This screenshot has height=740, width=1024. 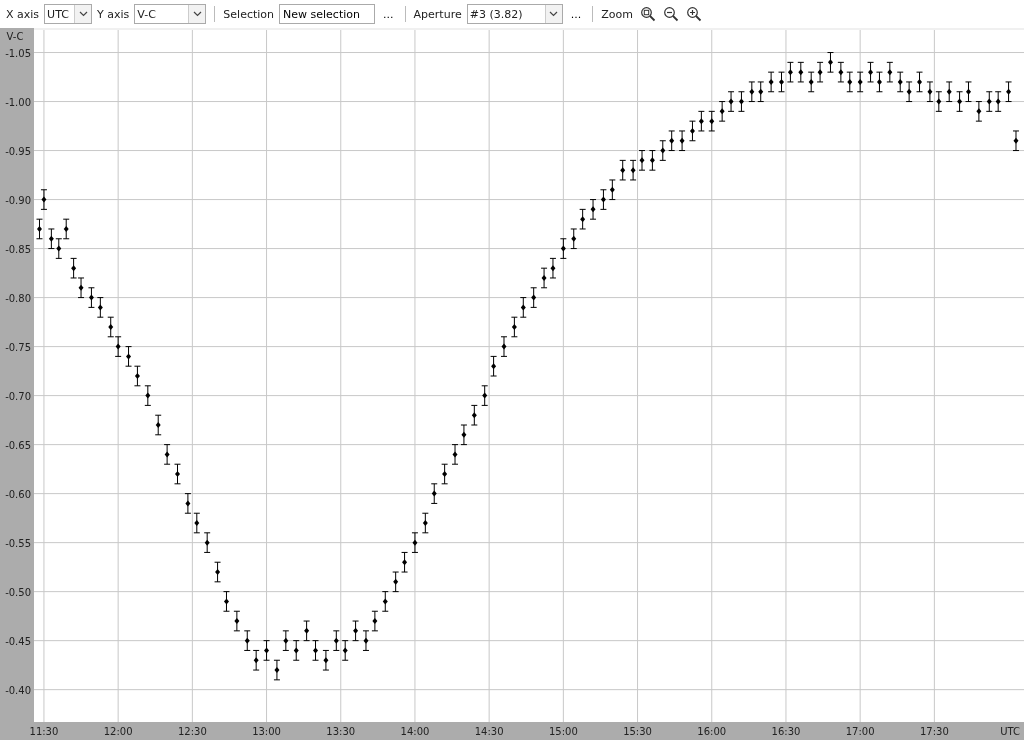 What do you see at coordinates (18, 396) in the screenshot?
I see `y-tick-label: -0.70` at bounding box center [18, 396].